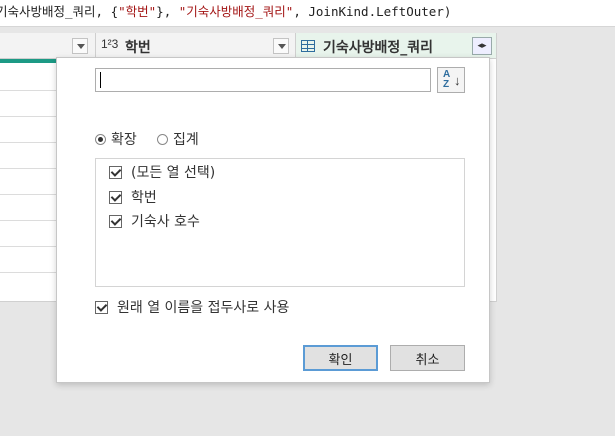  Describe the element at coordinates (427, 358) in the screenshot. I see `cancel-button: 취소` at that location.